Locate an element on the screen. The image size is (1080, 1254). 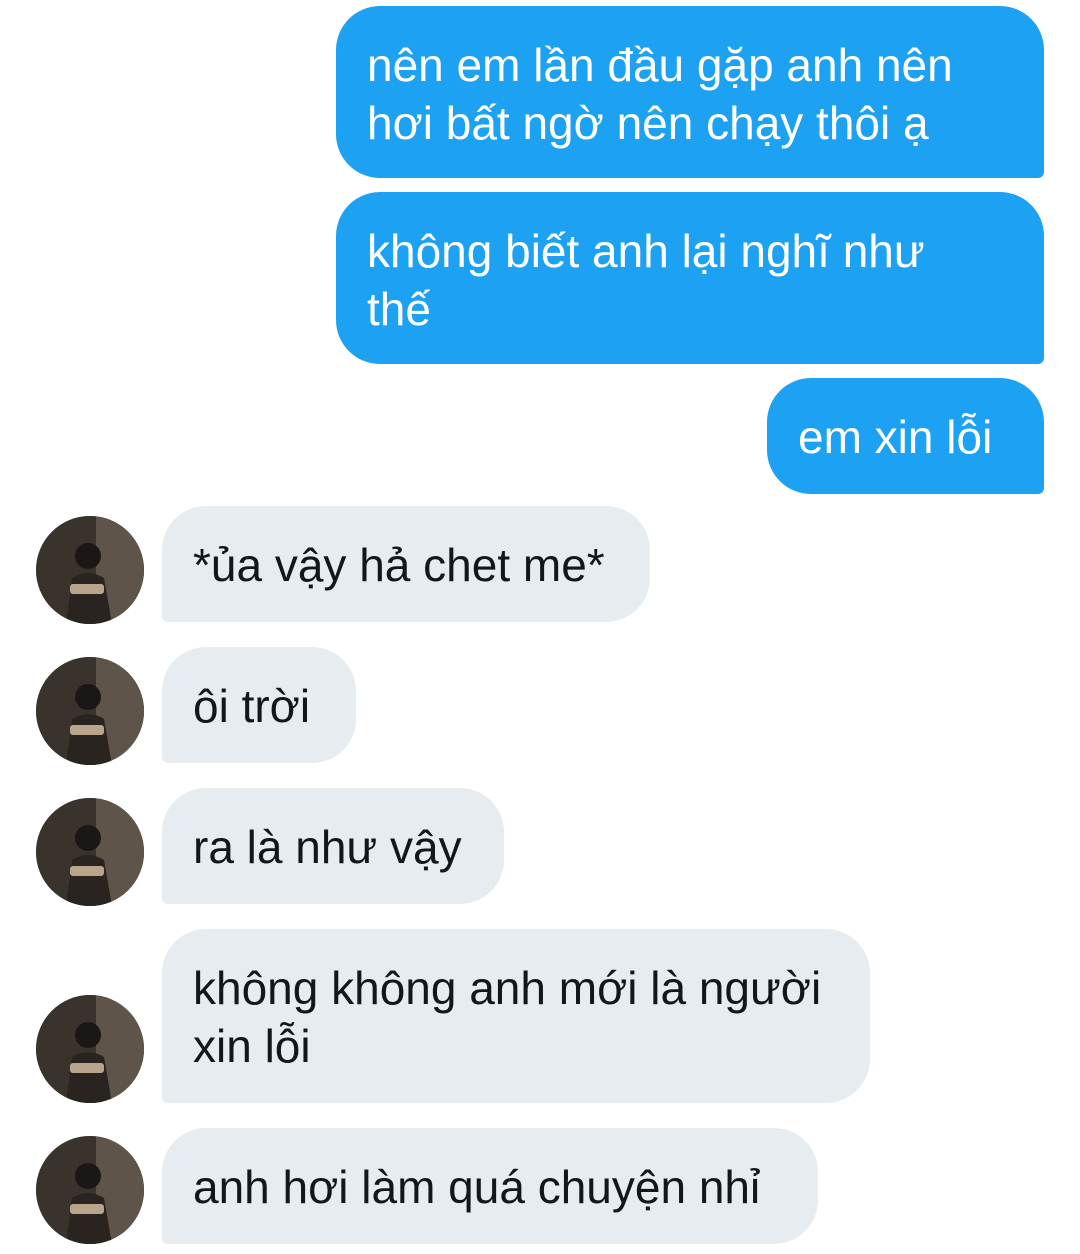
incoming-message: ôi trời is located at coordinates (259, 705).